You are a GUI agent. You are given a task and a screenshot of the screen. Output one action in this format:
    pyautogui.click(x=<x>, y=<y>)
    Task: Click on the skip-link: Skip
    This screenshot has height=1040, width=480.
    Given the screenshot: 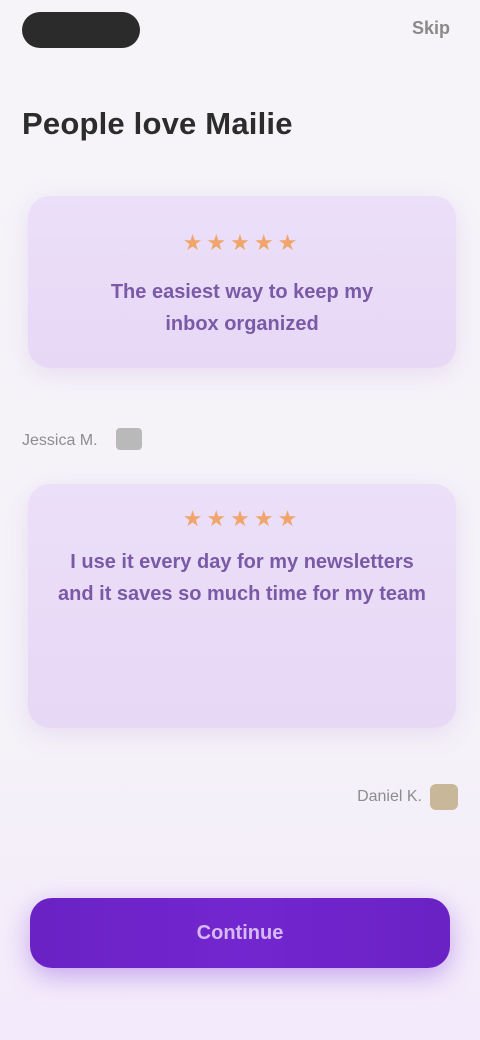 What is the action you would take?
    pyautogui.click(x=431, y=28)
    